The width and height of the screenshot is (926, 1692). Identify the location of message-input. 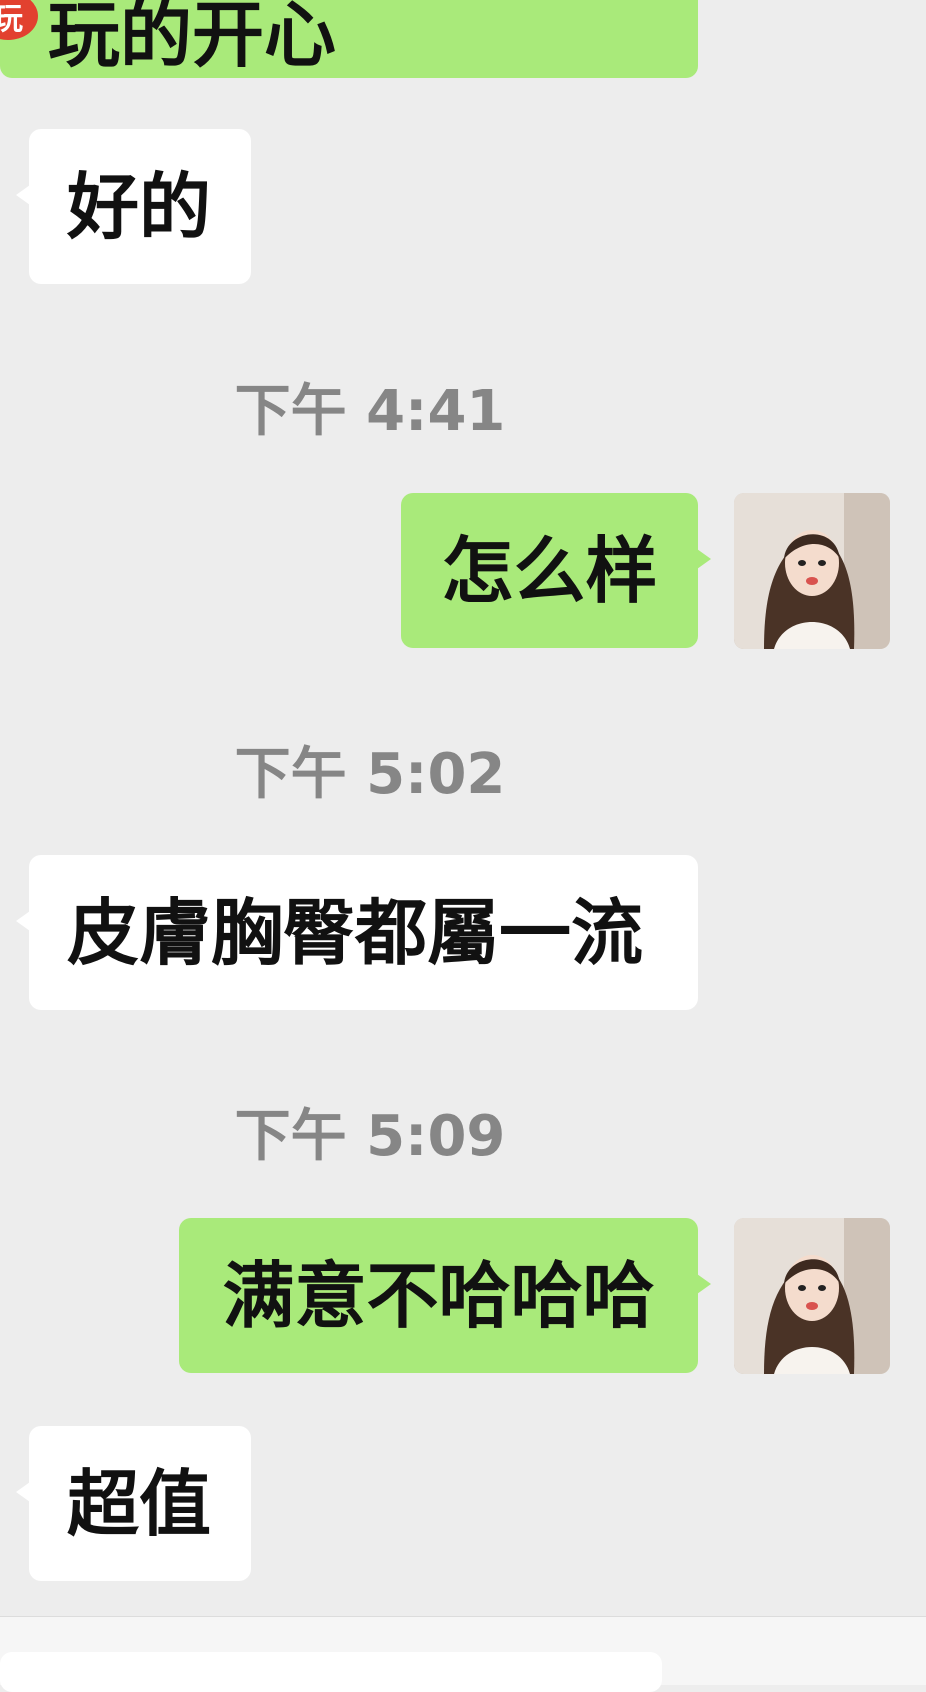
(331, 1672).